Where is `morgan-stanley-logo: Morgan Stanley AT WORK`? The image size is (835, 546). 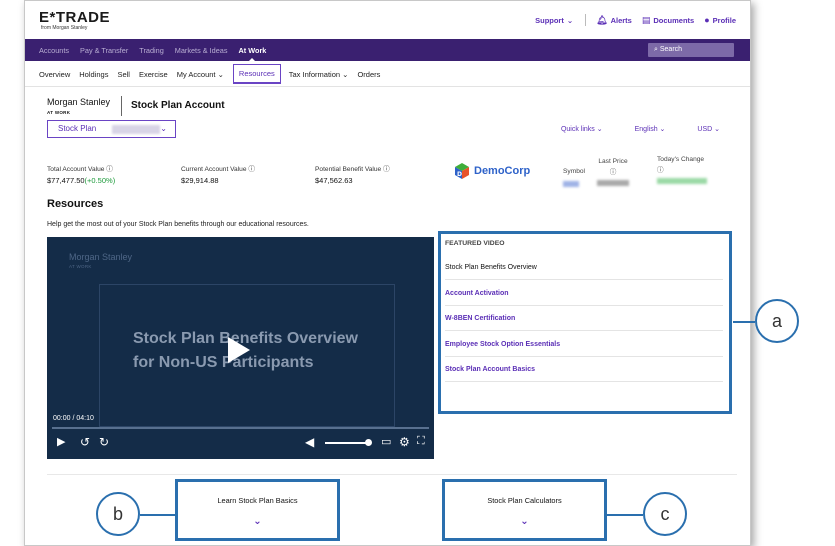
morgan-stanley-logo: Morgan Stanley AT WORK is located at coordinates (78, 107).